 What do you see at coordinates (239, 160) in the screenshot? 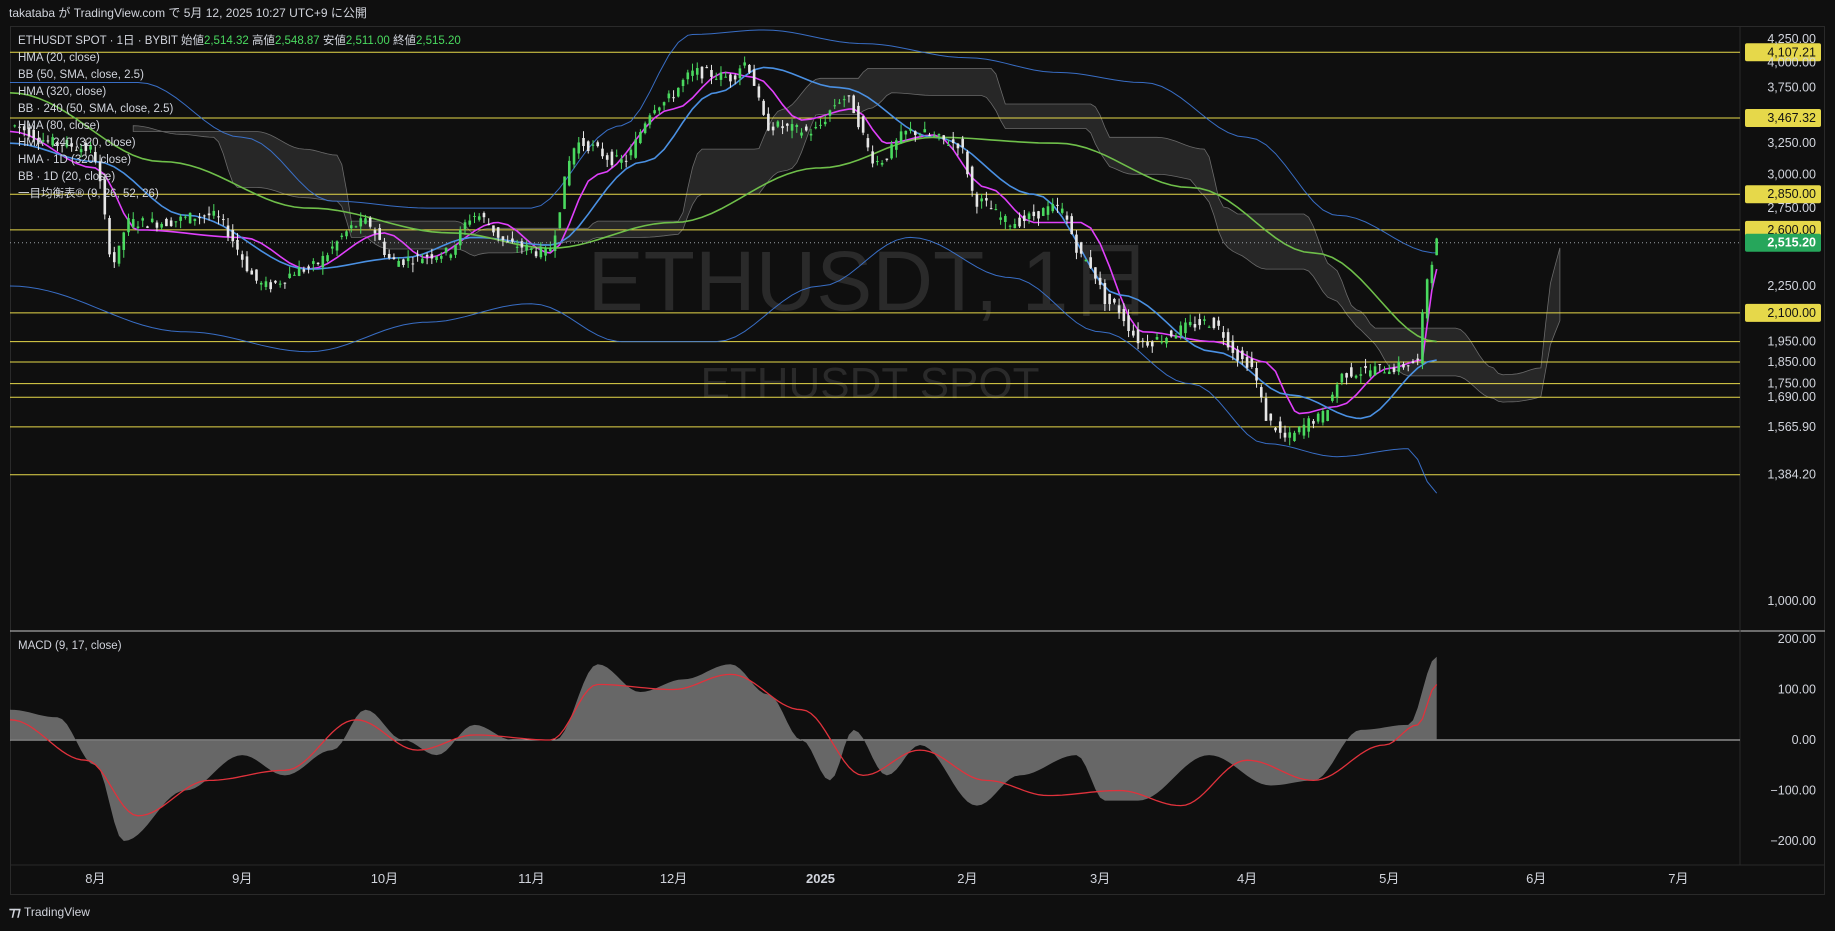
I see `indicator-6: HMA · 1D (320, close)` at bounding box center [239, 160].